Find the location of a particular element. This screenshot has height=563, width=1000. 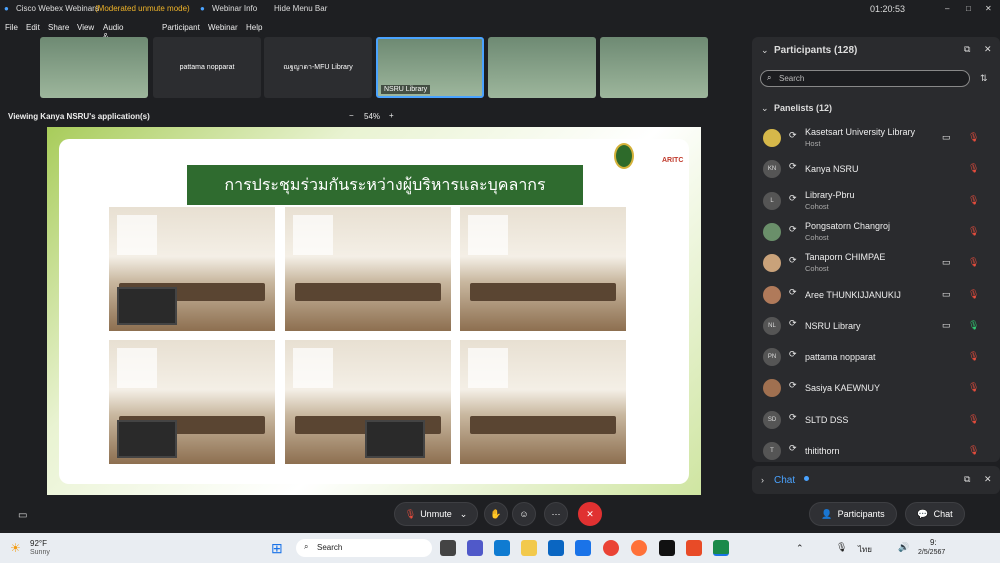

windows-start-icon: ⊞ is located at coordinates (279, 548).